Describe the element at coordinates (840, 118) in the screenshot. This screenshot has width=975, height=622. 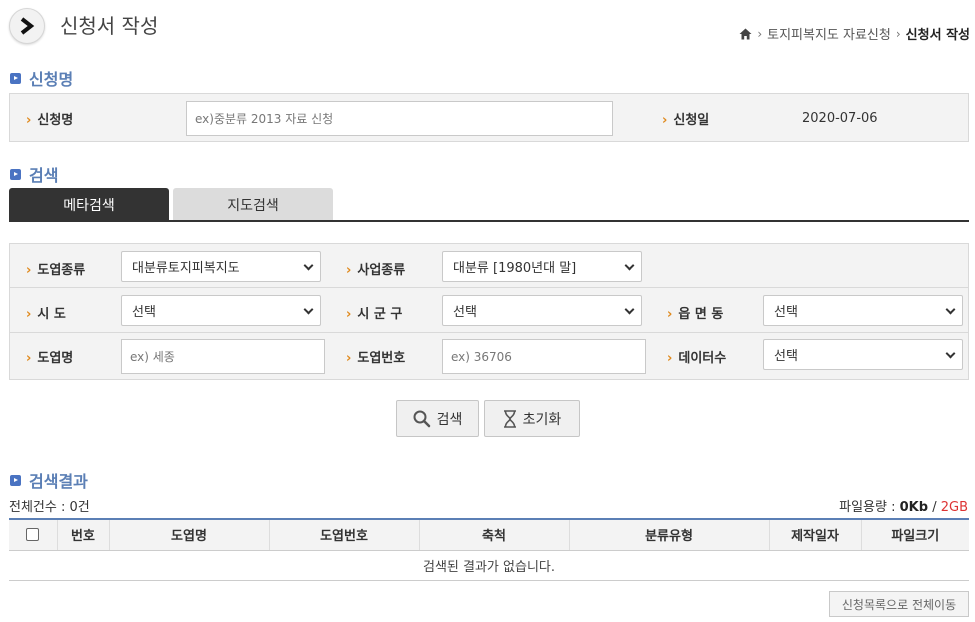
I see `apply-date-value: 2020-07-06` at that location.